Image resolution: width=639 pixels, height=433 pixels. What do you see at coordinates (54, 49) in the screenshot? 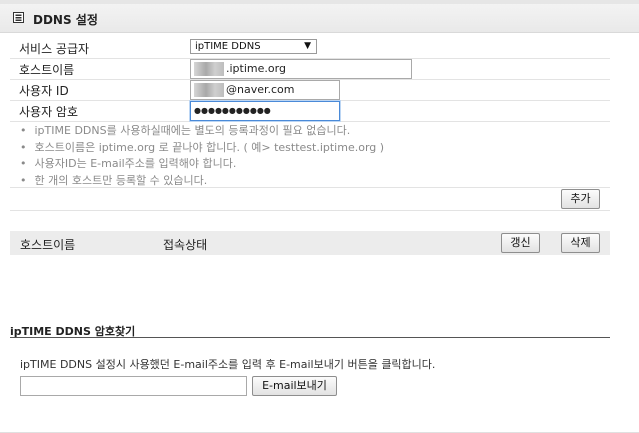
I see `provider-label: 서비스 공급자` at bounding box center [54, 49].